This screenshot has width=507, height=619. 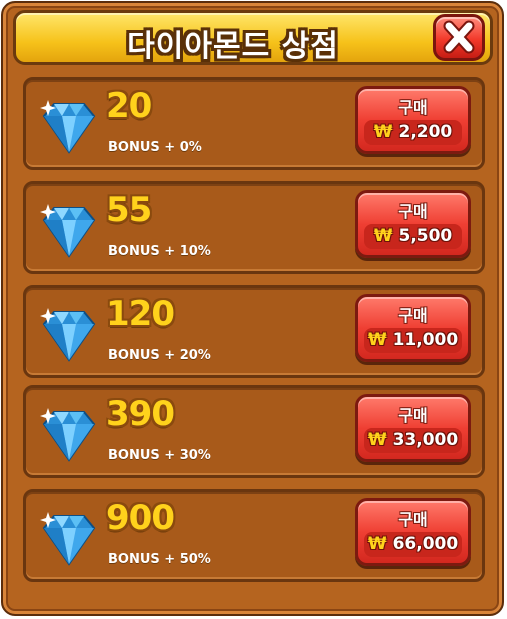 I want to click on price-box: ₩66,000, so click(x=413, y=544).